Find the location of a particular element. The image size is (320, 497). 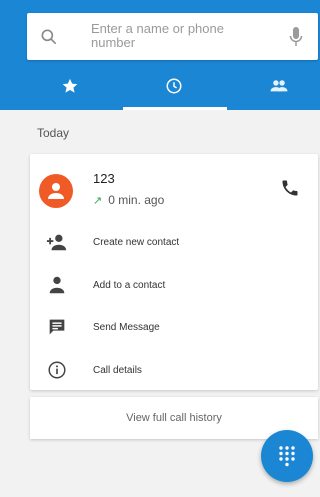

info-icon is located at coordinates (57, 370).